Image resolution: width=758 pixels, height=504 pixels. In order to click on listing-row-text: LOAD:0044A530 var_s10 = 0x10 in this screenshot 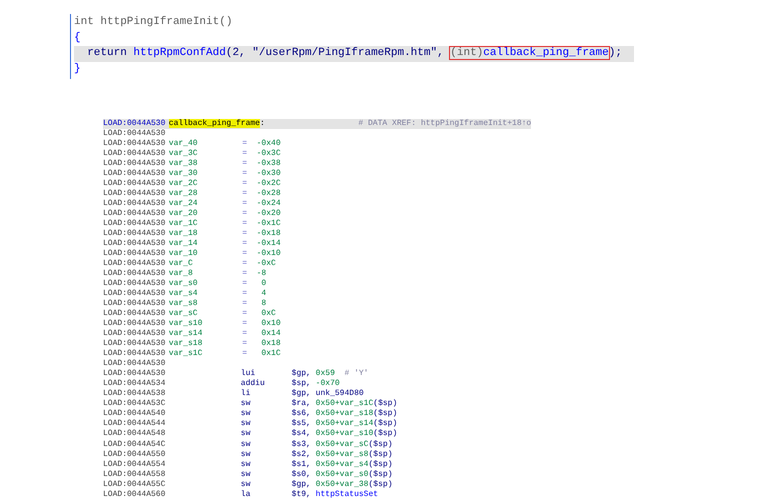, I will do `click(192, 324)`.